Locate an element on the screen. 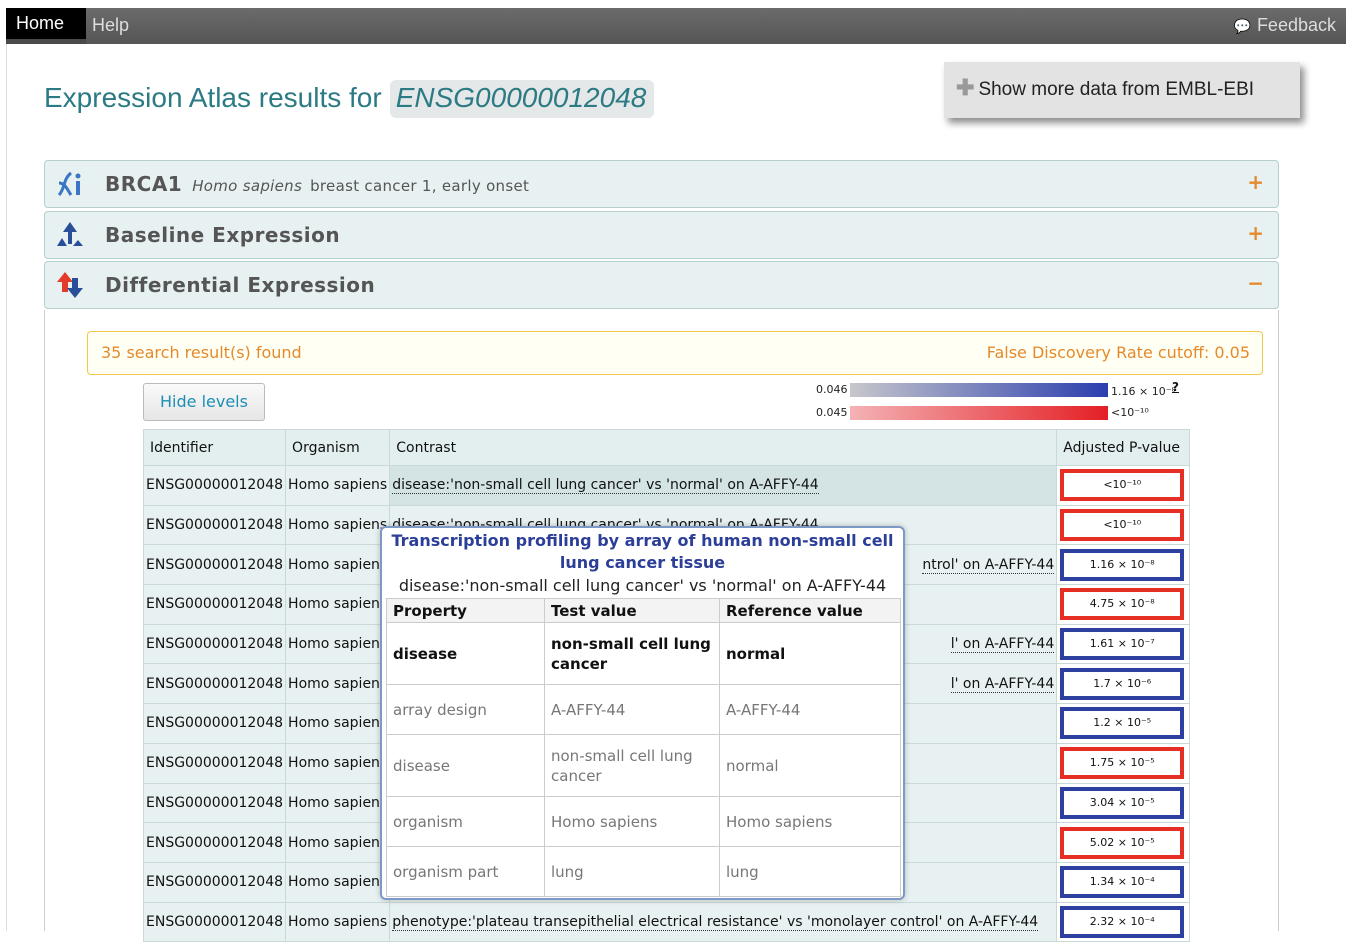 The width and height of the screenshot is (1347, 942). legend-red-min: 0.045 is located at coordinates (832, 412).